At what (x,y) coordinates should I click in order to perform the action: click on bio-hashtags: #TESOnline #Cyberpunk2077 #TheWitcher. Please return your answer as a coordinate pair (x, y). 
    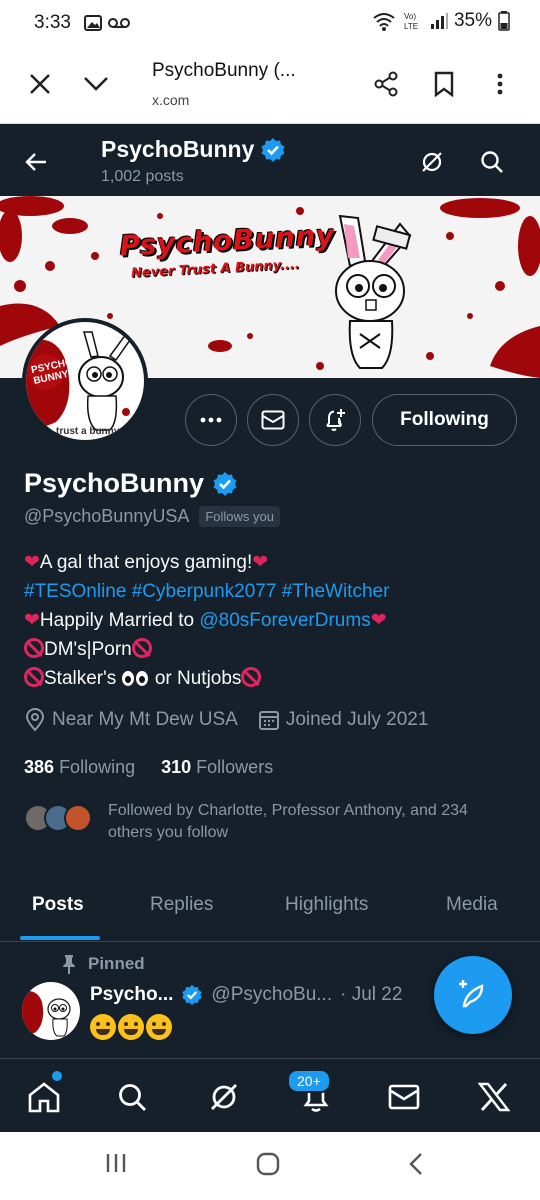
    Looking at the image, I should click on (274, 591).